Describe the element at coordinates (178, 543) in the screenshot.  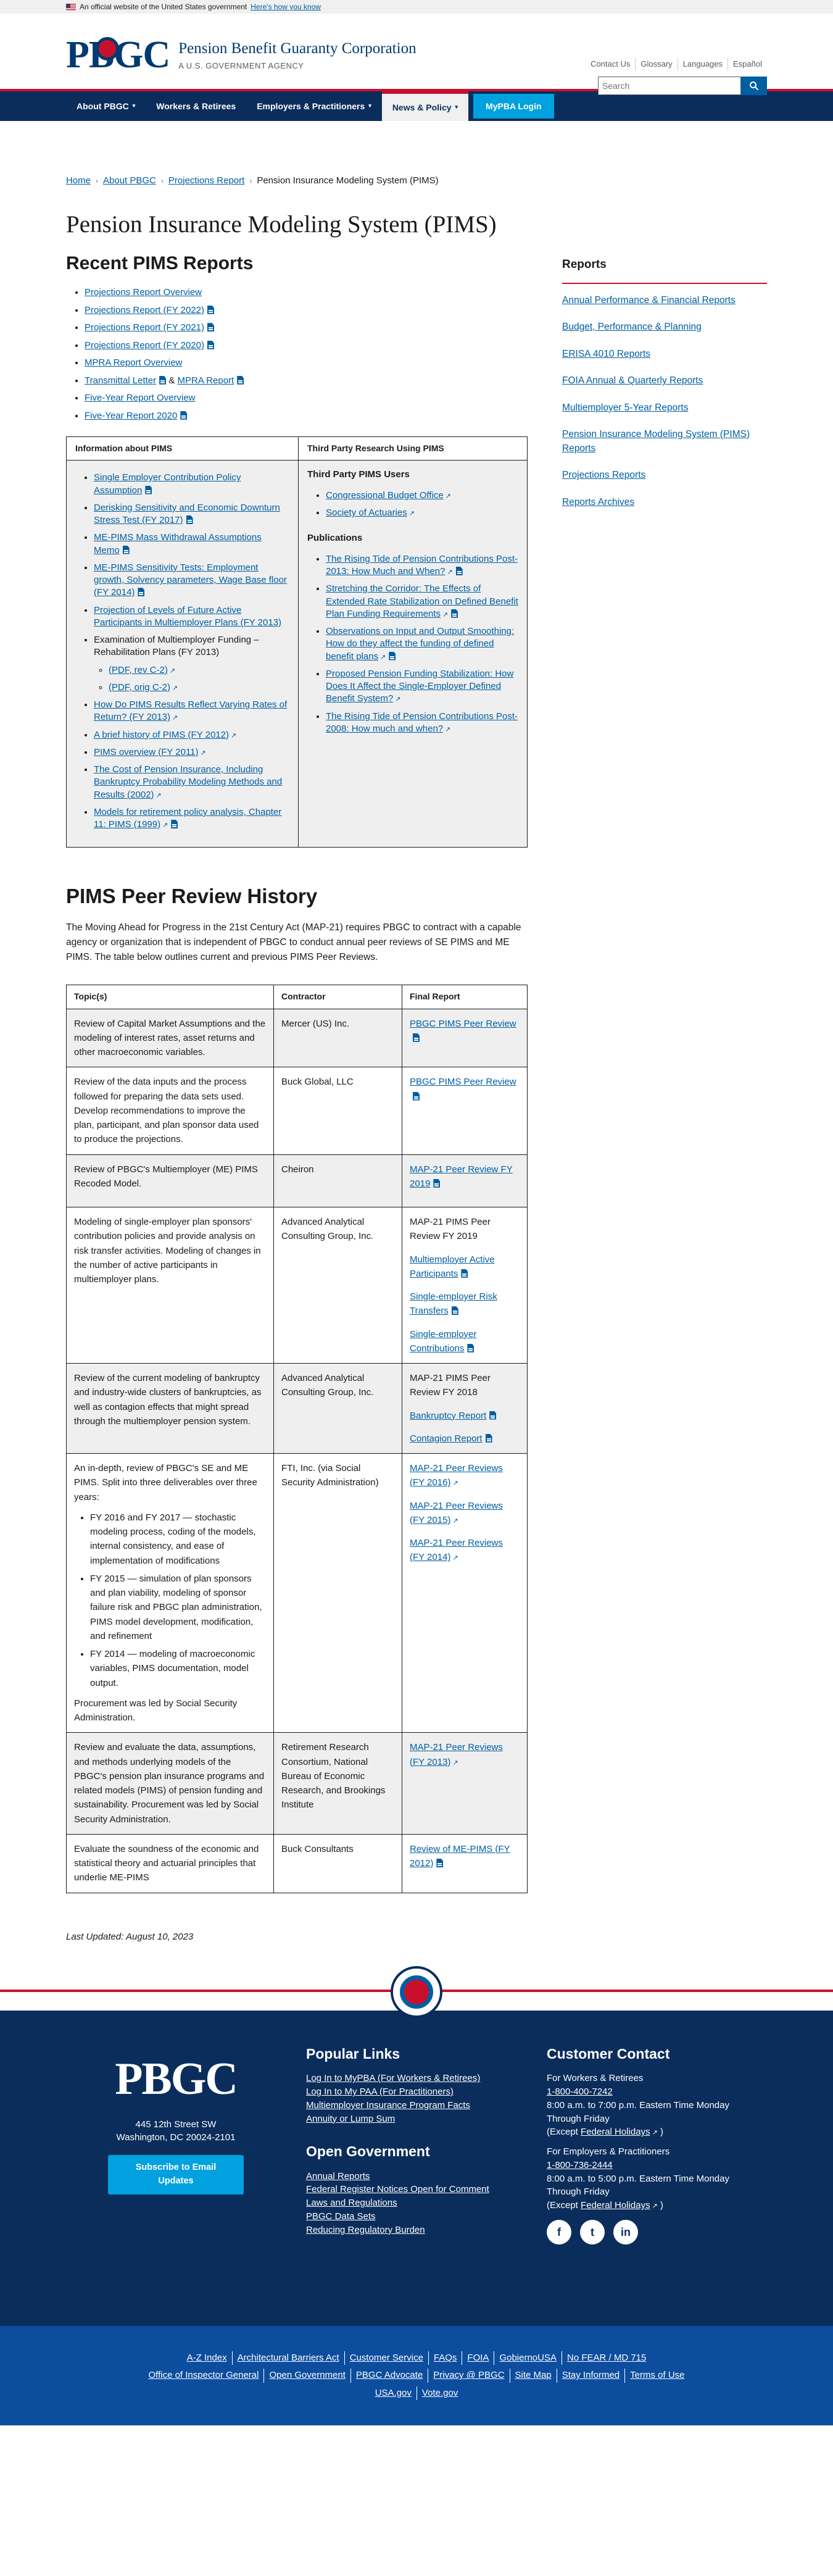
I see `info-link: ME-PIMS Mass Withdrawal Assumptions Memo` at that location.